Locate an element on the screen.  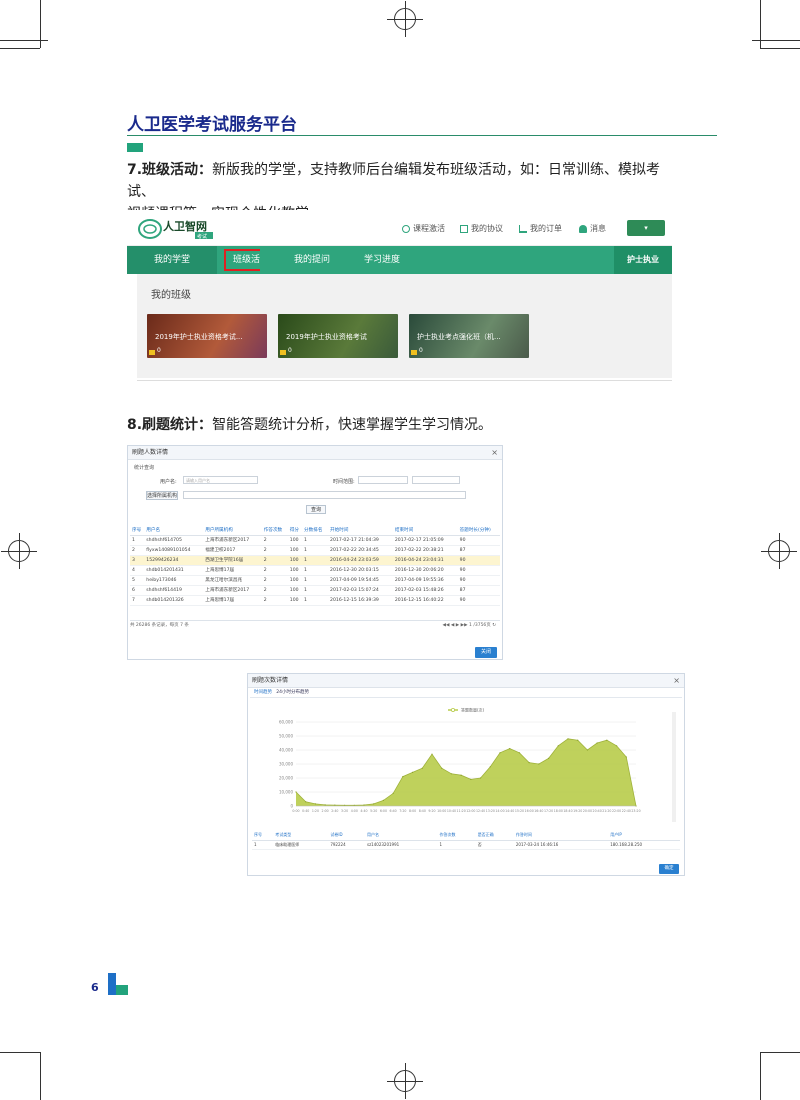
table-cell: 100 is located at coordinates (295, 540).